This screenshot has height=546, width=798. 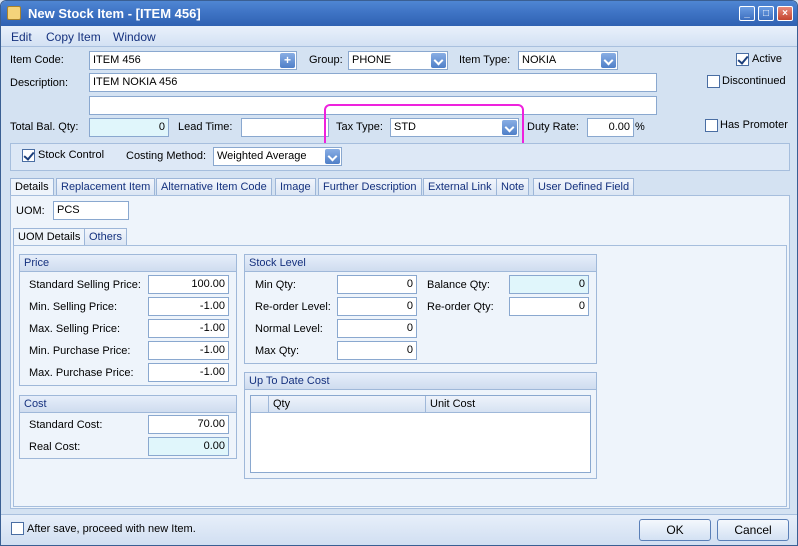 What do you see at coordinates (285, 127) in the screenshot?
I see `lead-time-input` at bounding box center [285, 127].